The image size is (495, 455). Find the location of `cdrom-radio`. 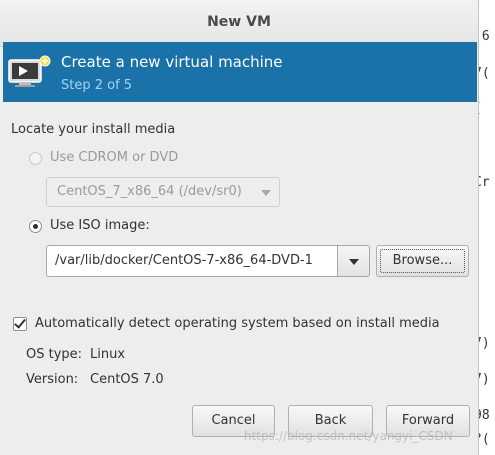

cdrom-radio is located at coordinates (35, 158).